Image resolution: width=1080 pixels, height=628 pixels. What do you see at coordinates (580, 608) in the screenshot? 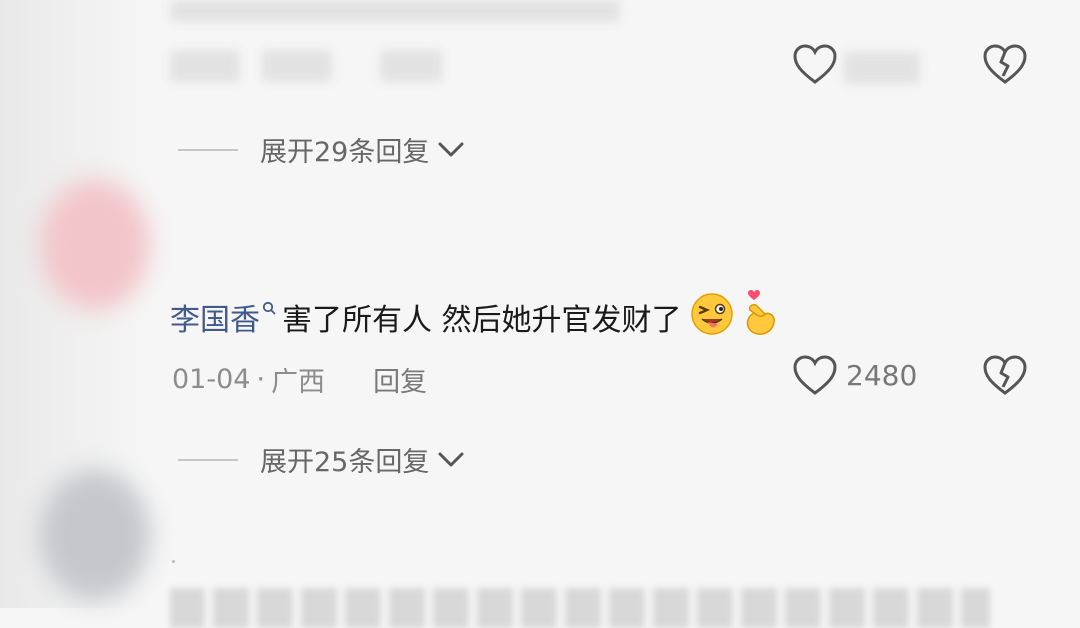
I see `cut-off-comment-text` at bounding box center [580, 608].